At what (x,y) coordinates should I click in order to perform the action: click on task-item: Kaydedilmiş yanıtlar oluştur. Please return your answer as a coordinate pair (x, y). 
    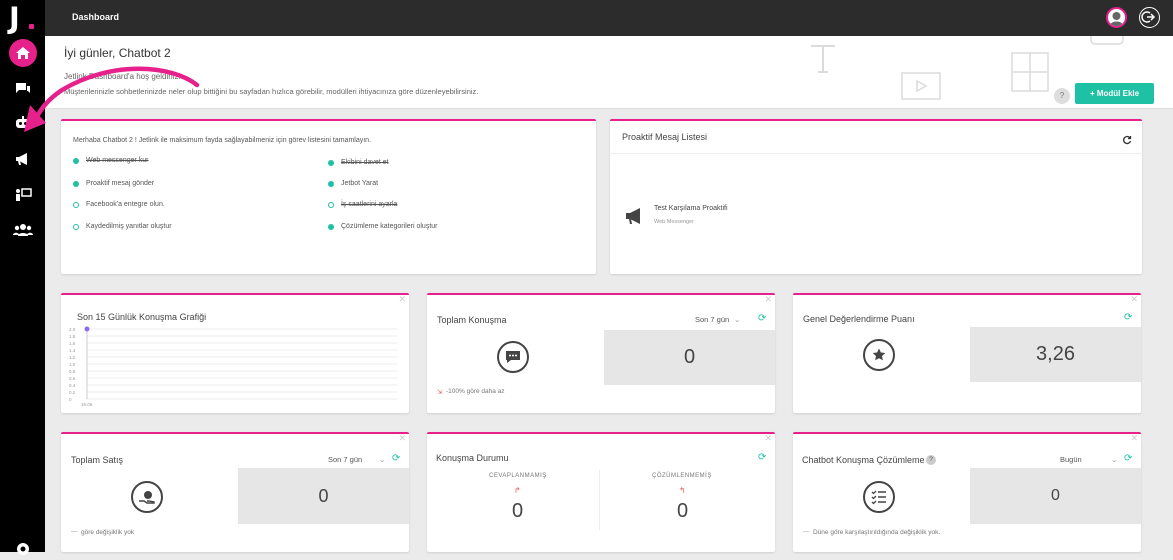
    Looking at the image, I should click on (122, 226).